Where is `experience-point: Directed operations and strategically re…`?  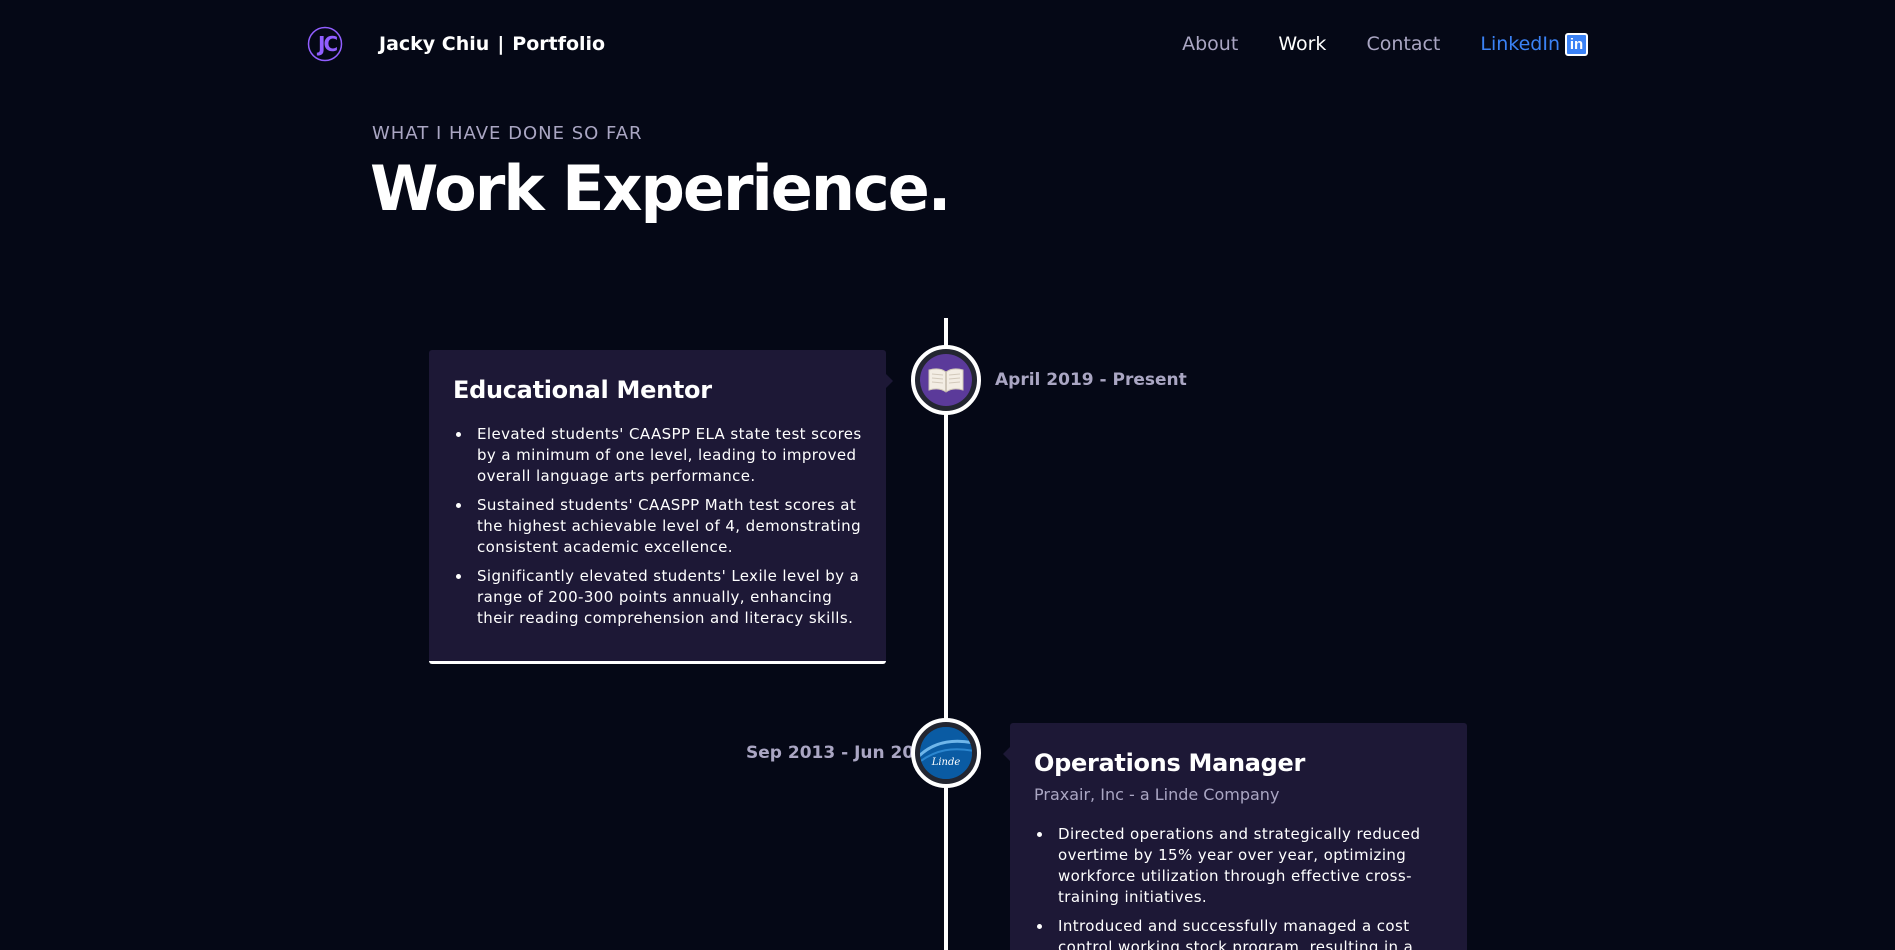 experience-point: Directed operations and strategically re… is located at coordinates (1238, 866).